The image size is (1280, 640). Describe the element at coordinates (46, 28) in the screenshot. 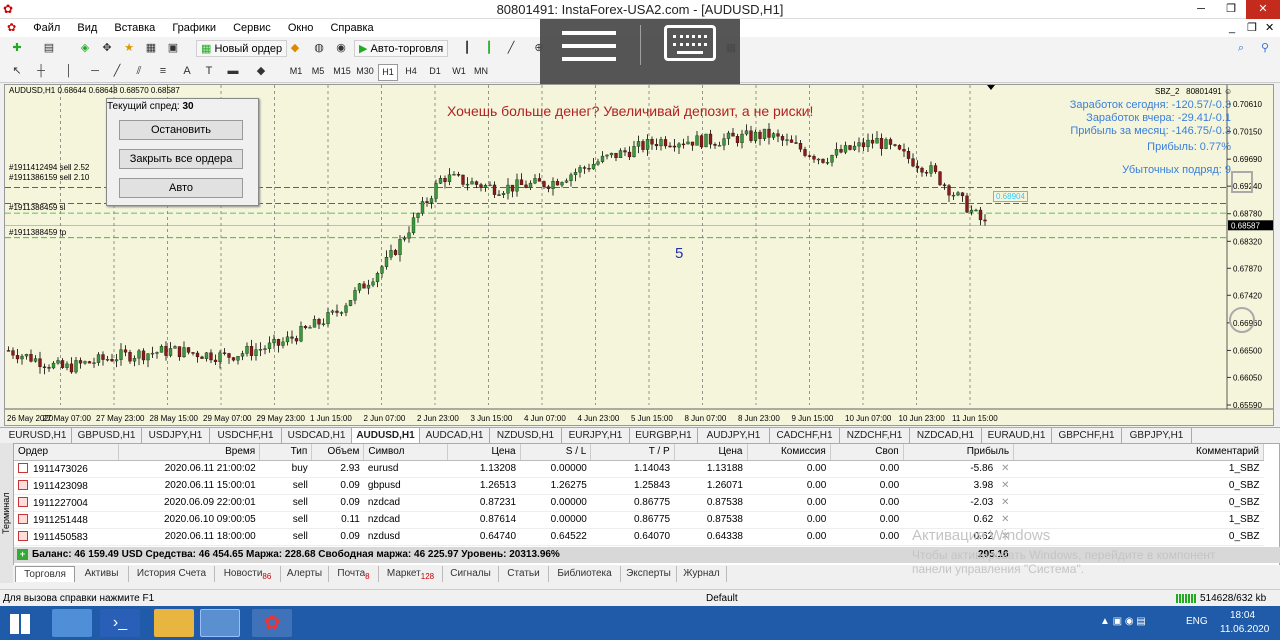

I see `menu-file: Файл` at that location.